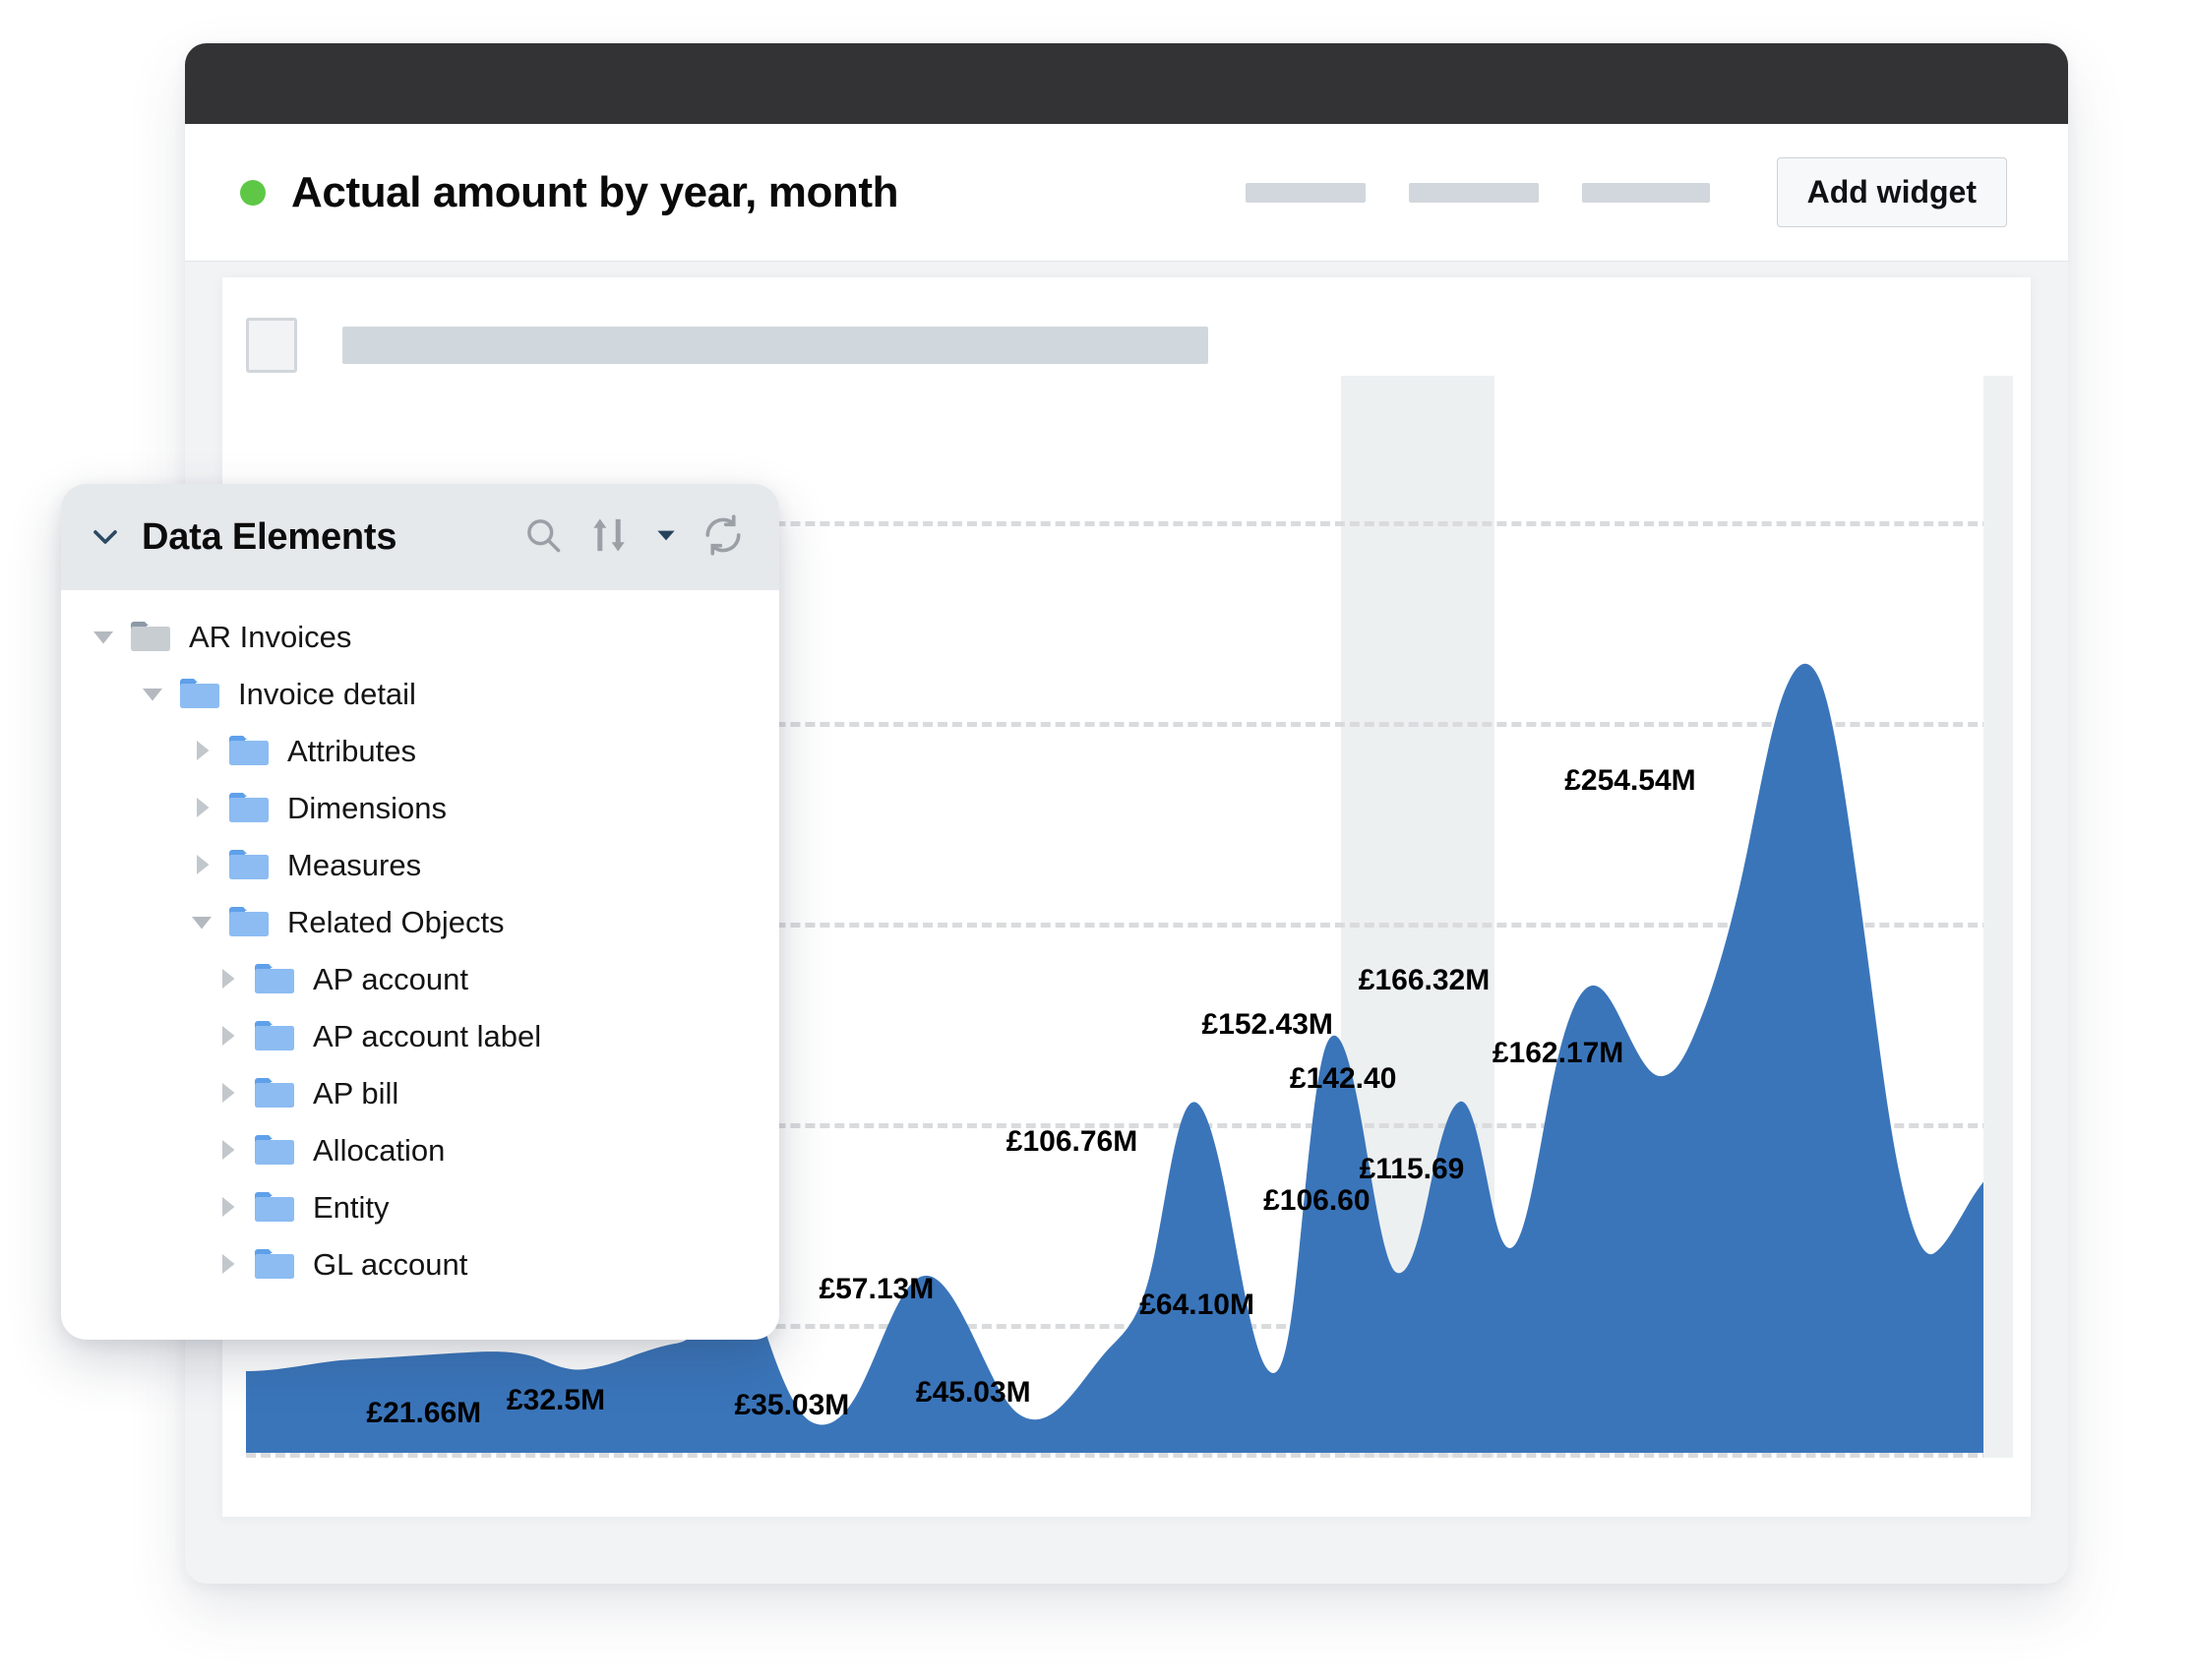 The height and width of the screenshot is (1680, 2194). Describe the element at coordinates (1196, 1305) in the screenshot. I see `data-label: £64.10M` at that location.